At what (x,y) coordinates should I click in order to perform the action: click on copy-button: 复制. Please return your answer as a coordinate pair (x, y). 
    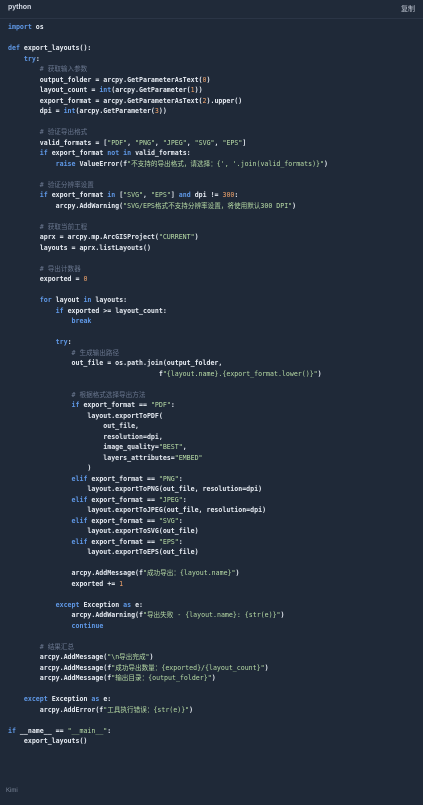
    Looking at the image, I should click on (408, 9).